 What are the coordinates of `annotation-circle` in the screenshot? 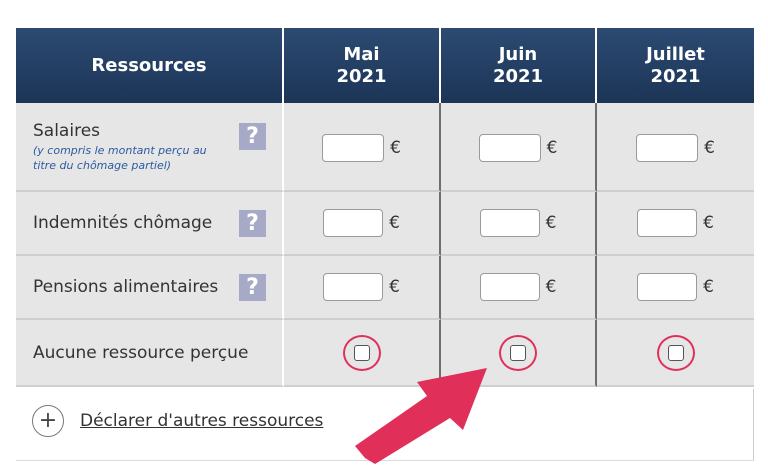 It's located at (675, 352).